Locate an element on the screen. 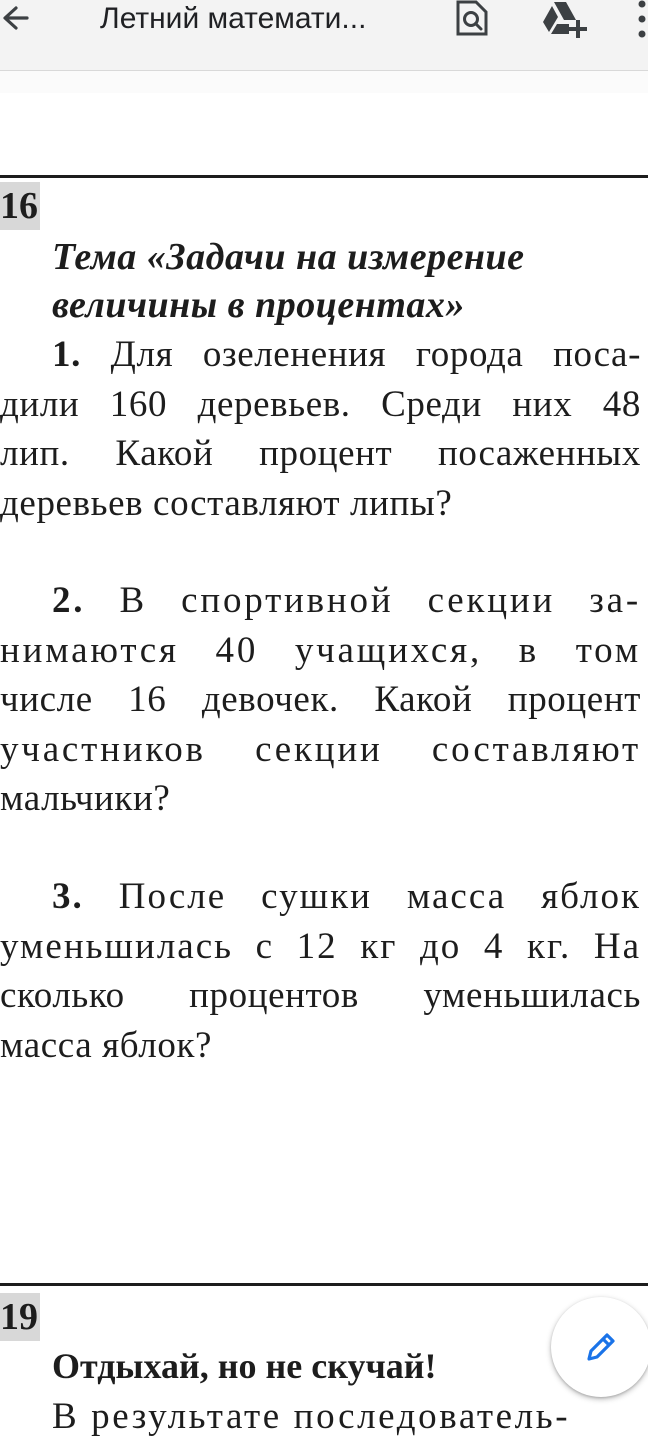 The width and height of the screenshot is (648, 1441). section-title: Отдыхай, но не скучай! is located at coordinates (244, 1366).